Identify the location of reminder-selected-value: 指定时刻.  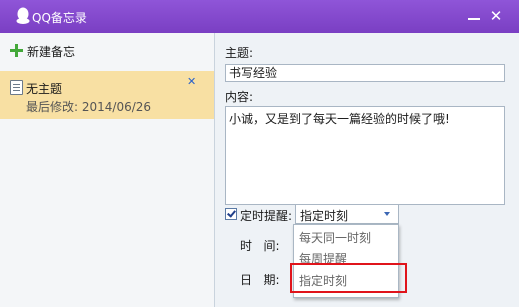
(324, 216).